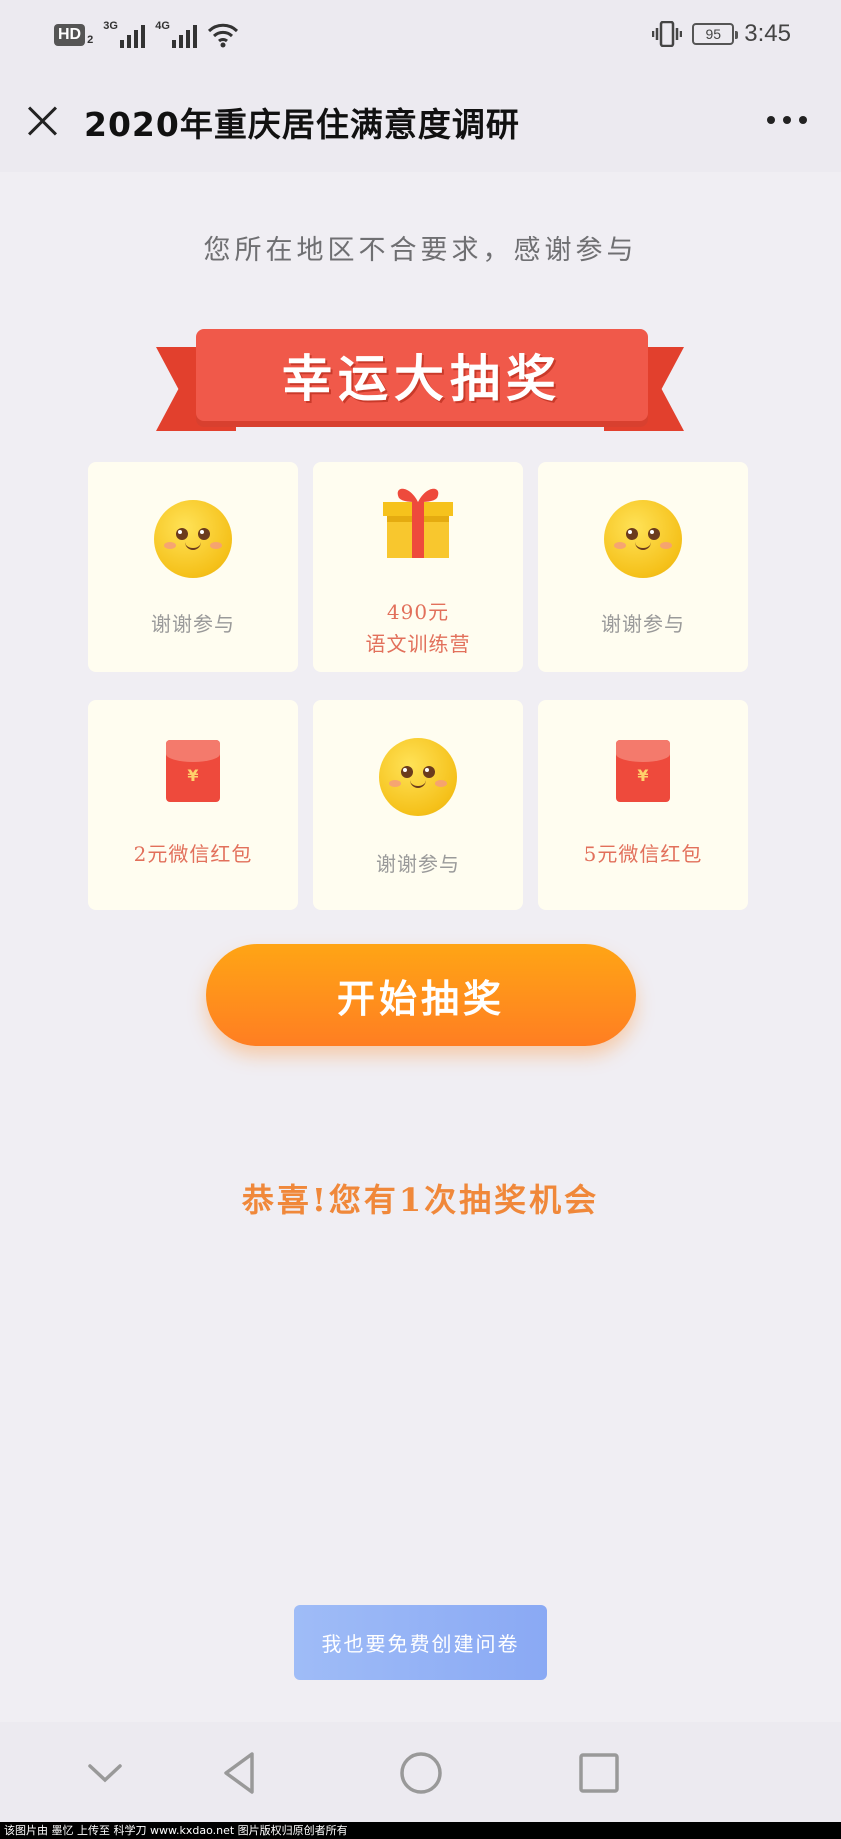  Describe the element at coordinates (715, 34) in the screenshot. I see `battery-icon: 95` at that location.